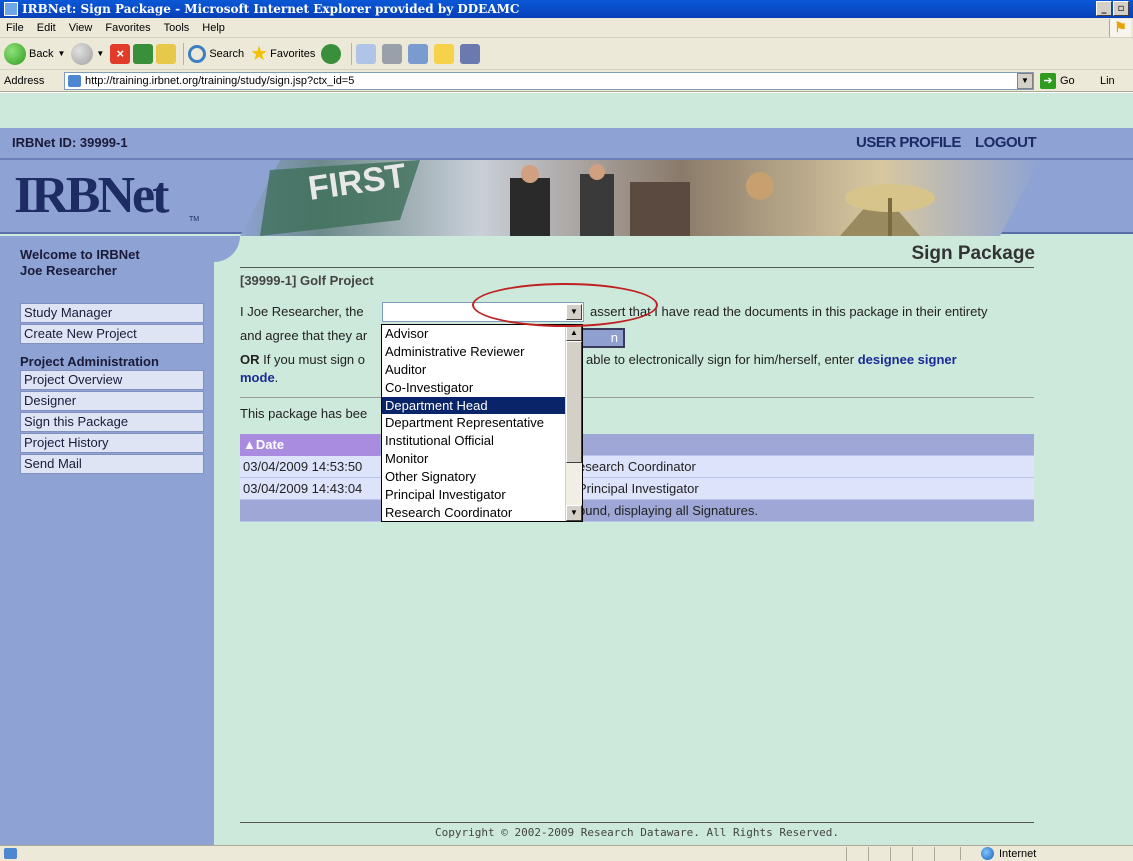 The height and width of the screenshot is (861, 1133). What do you see at coordinates (392, 53) in the screenshot?
I see `print-icon` at bounding box center [392, 53].